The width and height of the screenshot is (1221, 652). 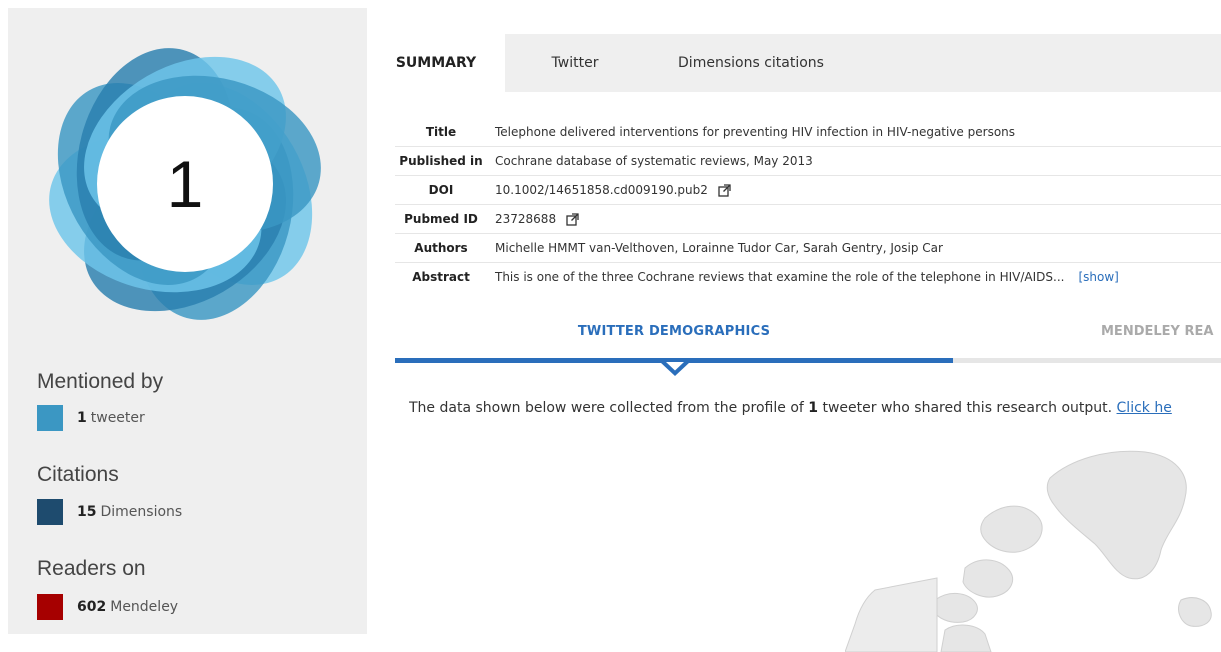 I want to click on tab-bar: SUMMARY Twitter Dimensions citations, so click(x=617, y=63).